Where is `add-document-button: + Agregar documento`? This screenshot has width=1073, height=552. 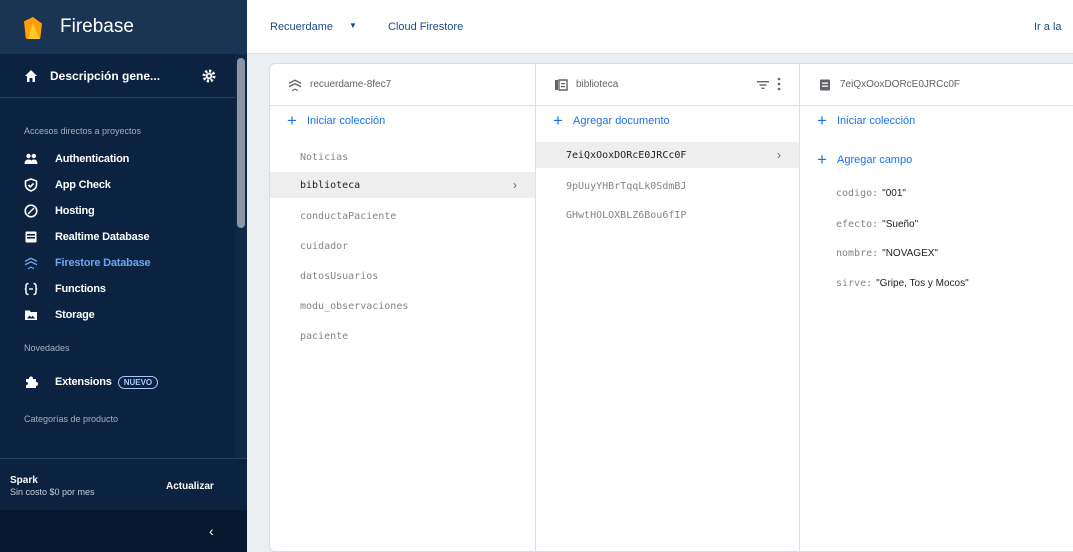
add-document-button: + Agregar documento is located at coordinates (667, 121).